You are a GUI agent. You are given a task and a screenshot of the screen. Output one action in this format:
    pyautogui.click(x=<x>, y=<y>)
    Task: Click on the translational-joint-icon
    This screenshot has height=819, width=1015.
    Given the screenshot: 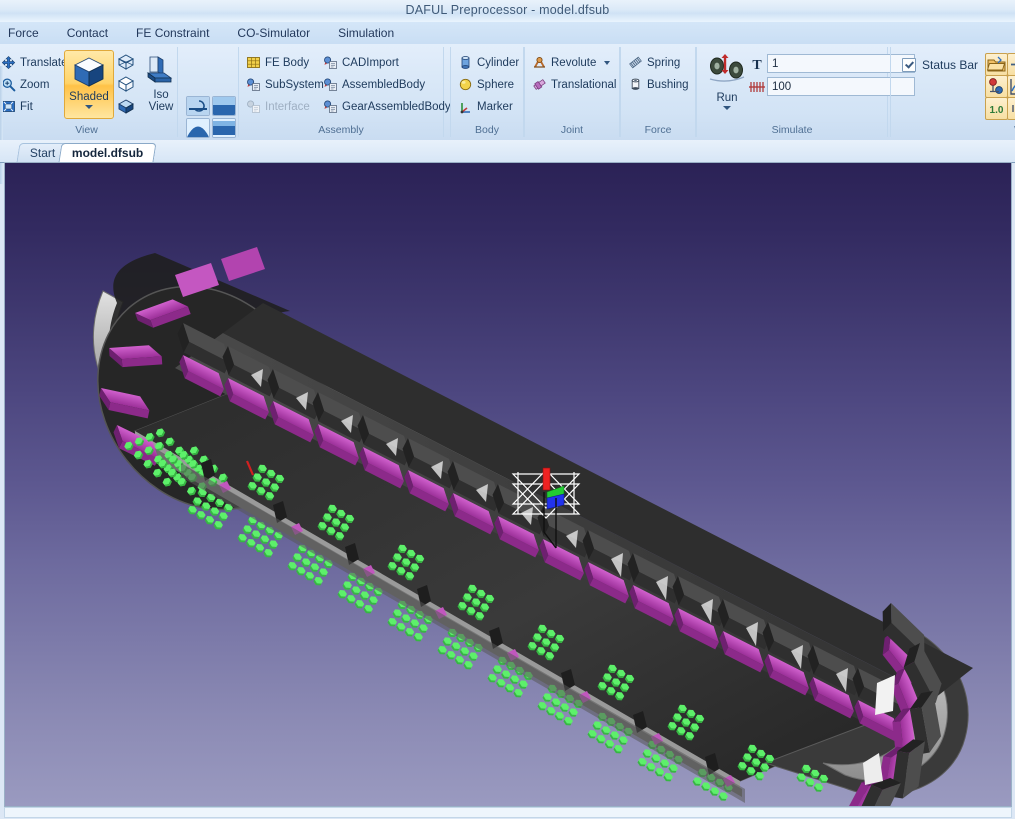 What is the action you would take?
    pyautogui.click(x=539, y=84)
    